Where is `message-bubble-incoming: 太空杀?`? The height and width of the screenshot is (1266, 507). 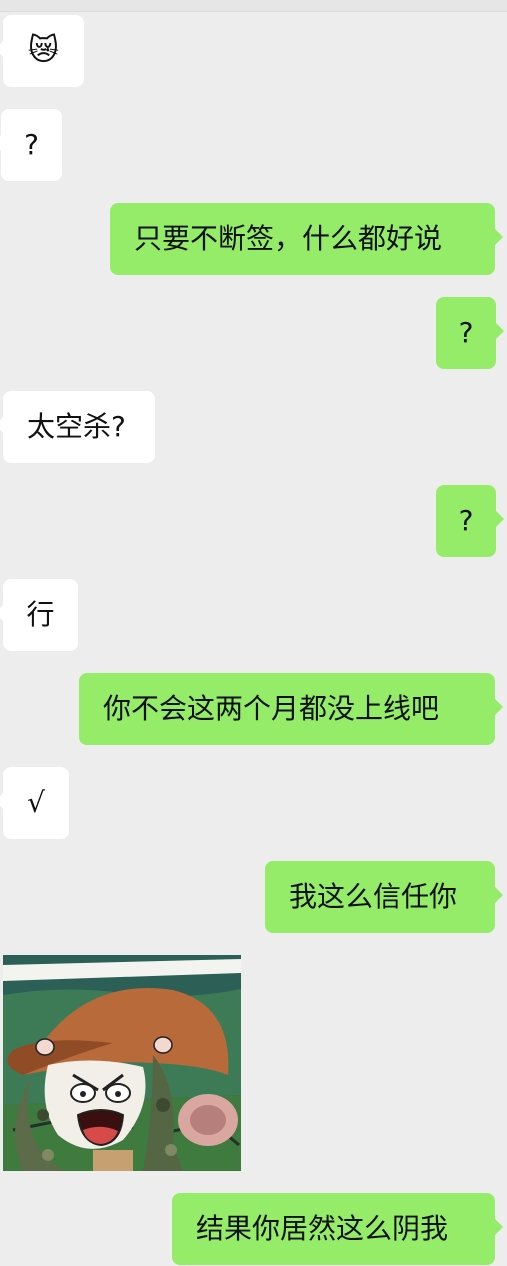 message-bubble-incoming: 太空杀? is located at coordinates (77, 427).